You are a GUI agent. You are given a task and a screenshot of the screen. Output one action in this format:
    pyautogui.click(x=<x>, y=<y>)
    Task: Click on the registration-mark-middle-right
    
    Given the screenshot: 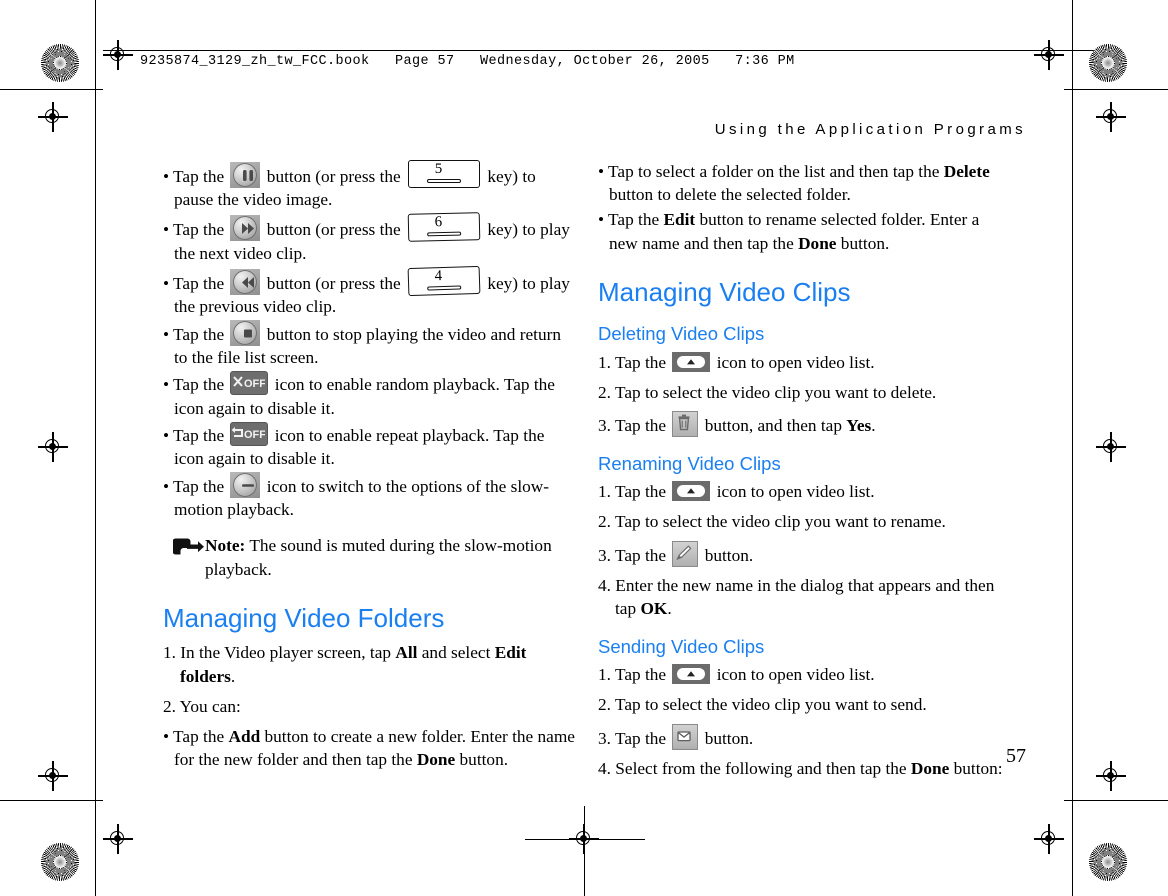 What is the action you would take?
    pyautogui.click(x=1111, y=447)
    